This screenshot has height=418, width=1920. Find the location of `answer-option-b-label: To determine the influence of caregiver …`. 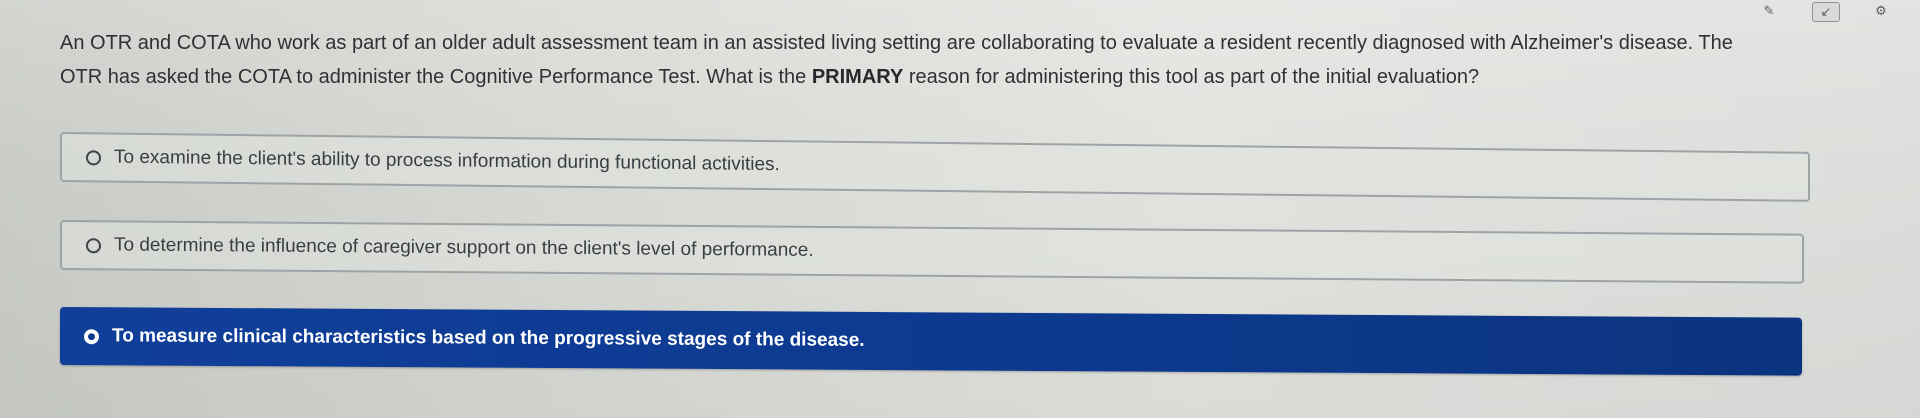

answer-option-b-label: To determine the influence of caregiver … is located at coordinates (464, 247).